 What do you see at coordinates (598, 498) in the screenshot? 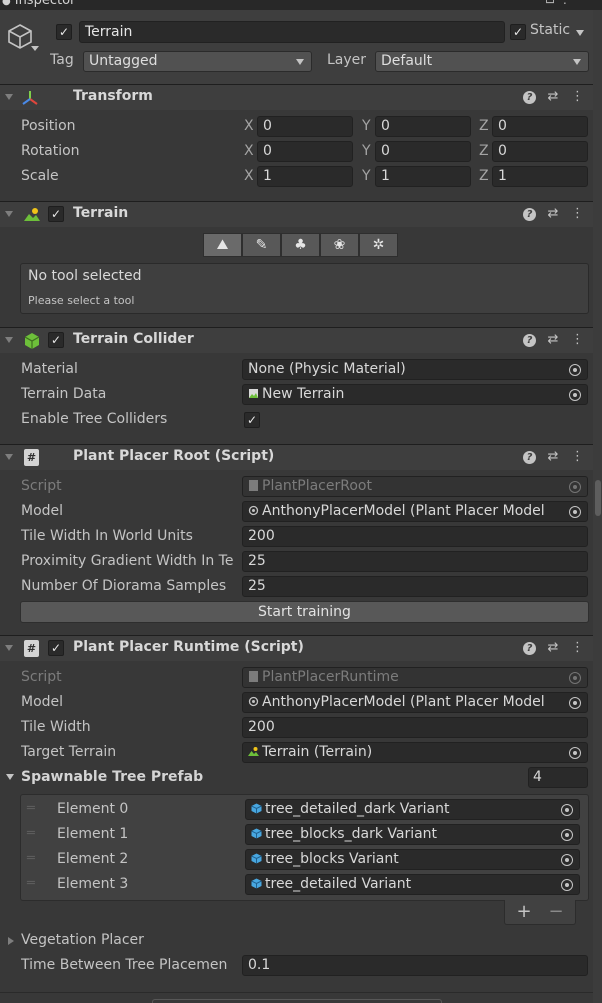
I see `scrollbar-thumb` at bounding box center [598, 498].